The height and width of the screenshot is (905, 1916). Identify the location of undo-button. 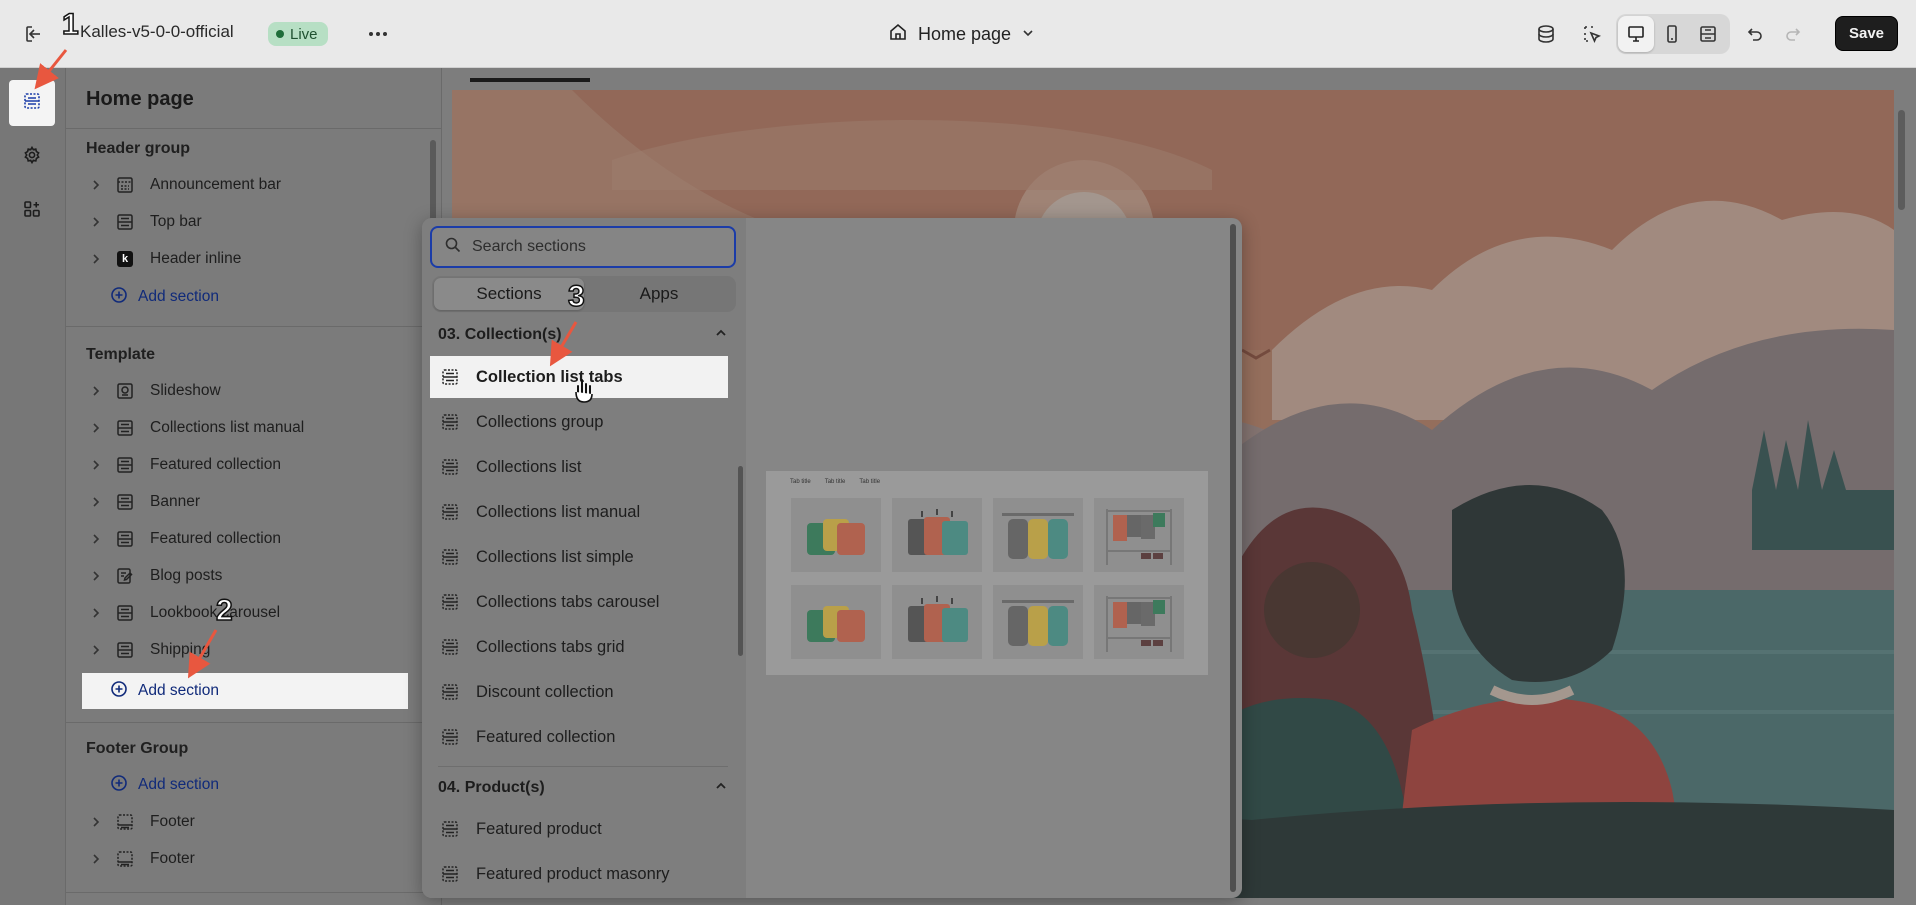
(1754, 34).